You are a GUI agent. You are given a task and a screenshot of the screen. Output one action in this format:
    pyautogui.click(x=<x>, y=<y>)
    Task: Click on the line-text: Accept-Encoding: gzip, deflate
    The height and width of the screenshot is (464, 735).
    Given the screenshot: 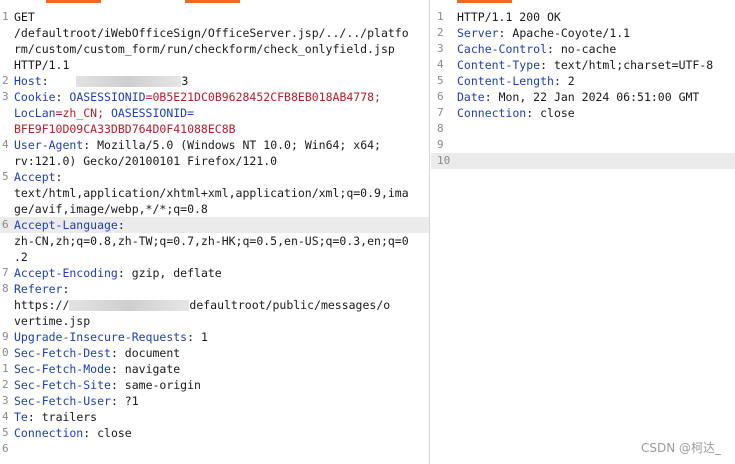 What is the action you would take?
    pyautogui.click(x=221, y=273)
    